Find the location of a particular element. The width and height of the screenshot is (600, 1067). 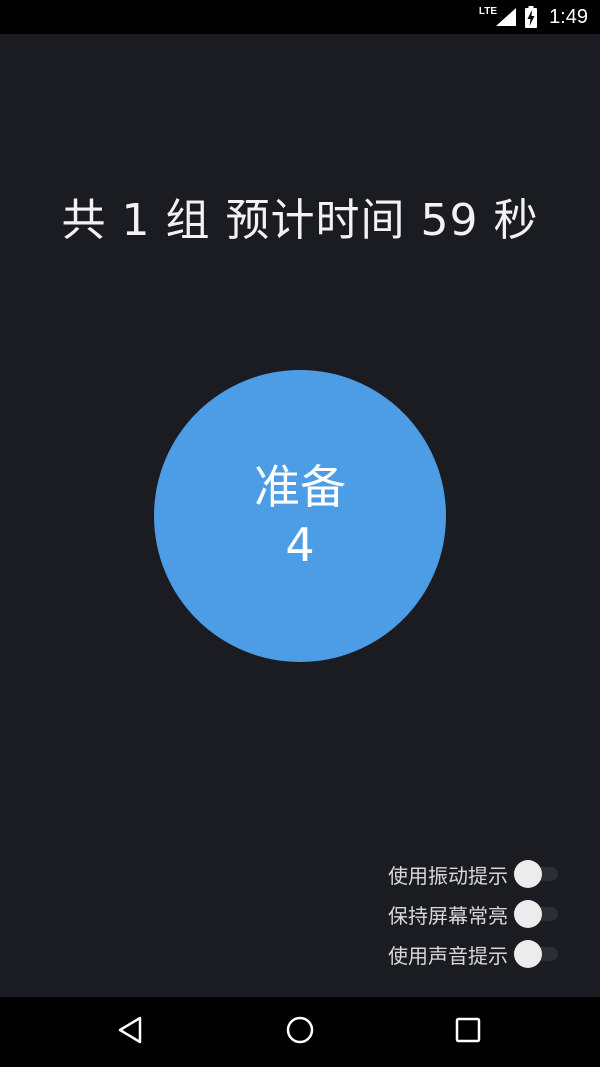

back-icon is located at coordinates (130, 1032).